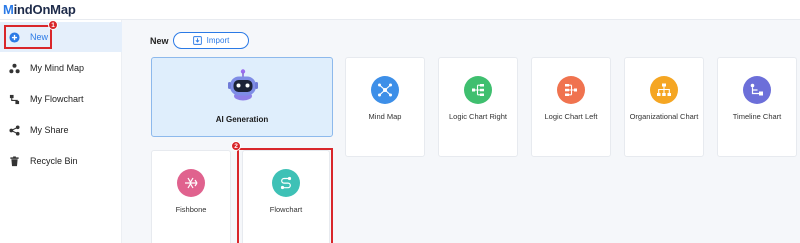 The image size is (800, 243). Describe the element at coordinates (571, 90) in the screenshot. I see `logic-left-icon` at that location.